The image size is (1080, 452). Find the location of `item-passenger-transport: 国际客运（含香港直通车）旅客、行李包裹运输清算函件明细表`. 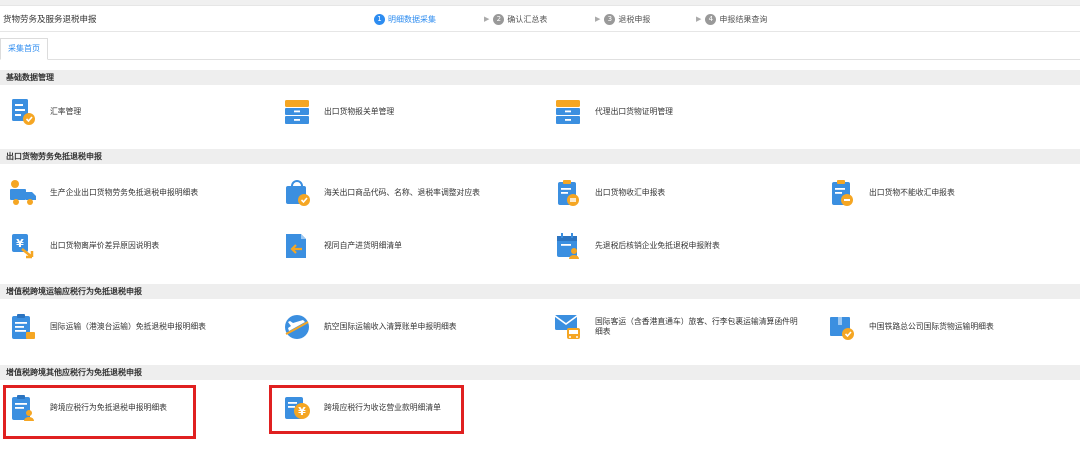

item-passenger-transport: 国际客运（含香港直通车）旅客、行李包裹运输清算函件明细表 is located at coordinates (679, 327).